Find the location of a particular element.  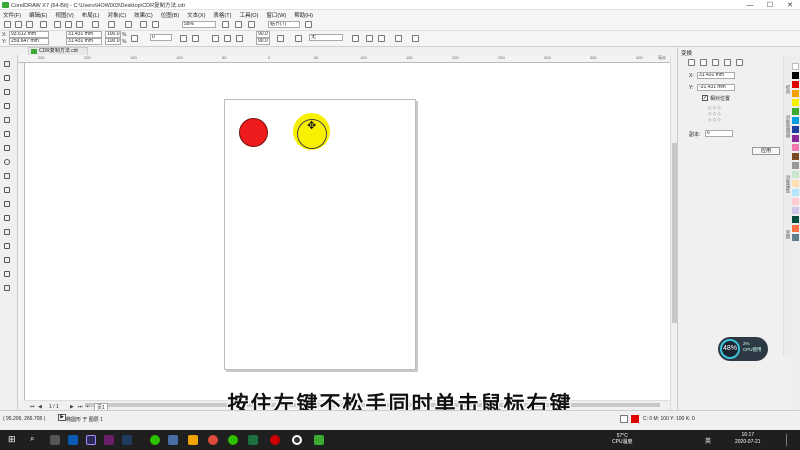

menu-edit: 编辑(E) is located at coordinates (38, 15).